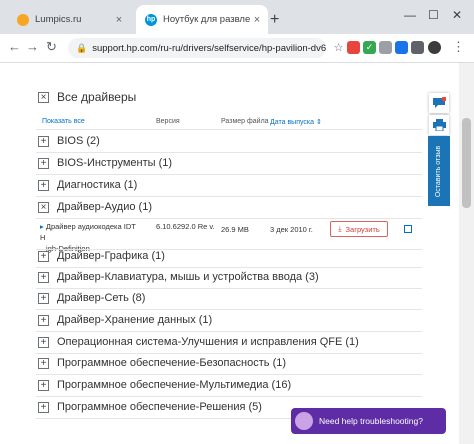 The height and width of the screenshot is (444, 474). What do you see at coordinates (245, 121) in the screenshot?
I see `size-column-header: Размер файла` at bounding box center [245, 121].